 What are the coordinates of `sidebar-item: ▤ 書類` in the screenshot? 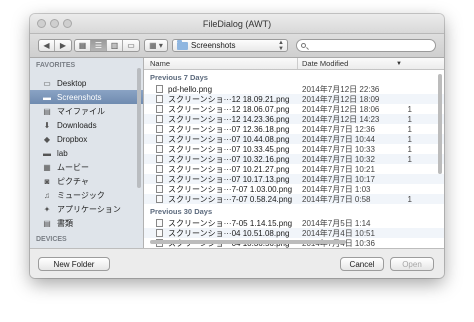 It's located at (86, 223).